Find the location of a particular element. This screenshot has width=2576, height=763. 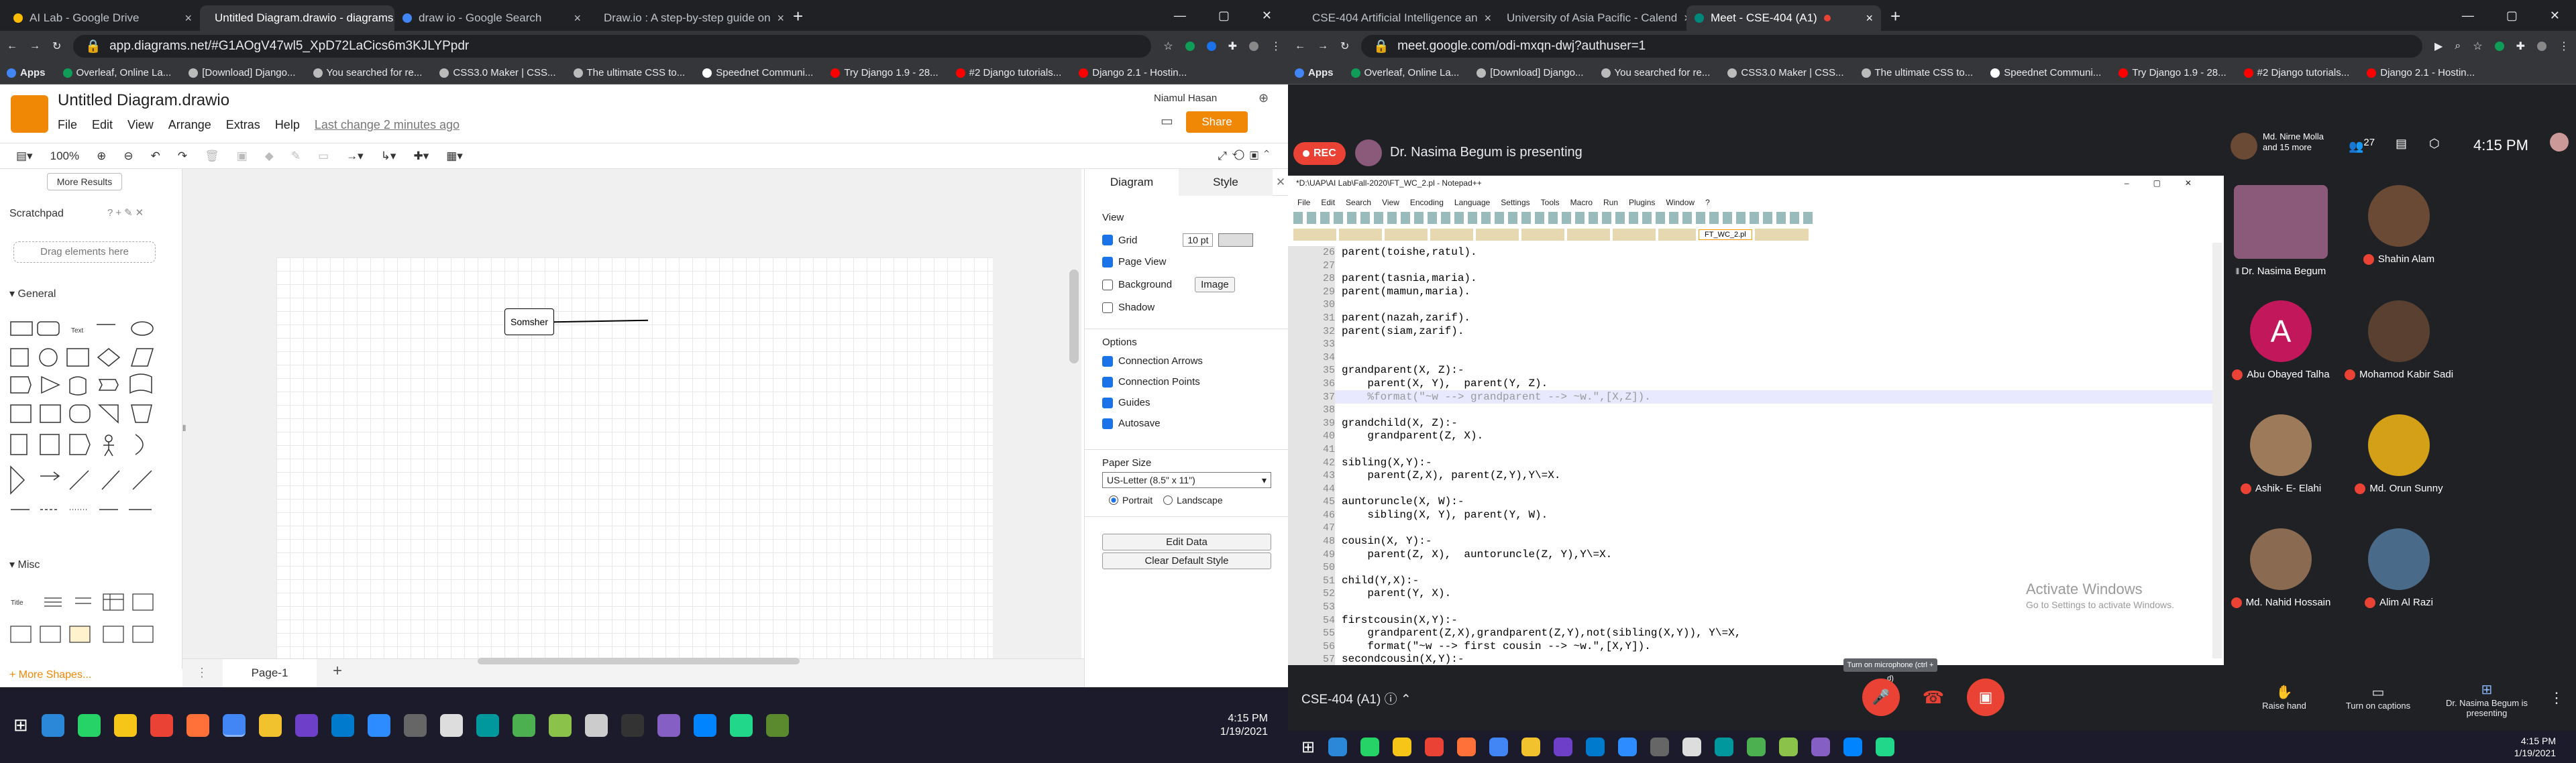

redo-icon: ↷ is located at coordinates (182, 156).